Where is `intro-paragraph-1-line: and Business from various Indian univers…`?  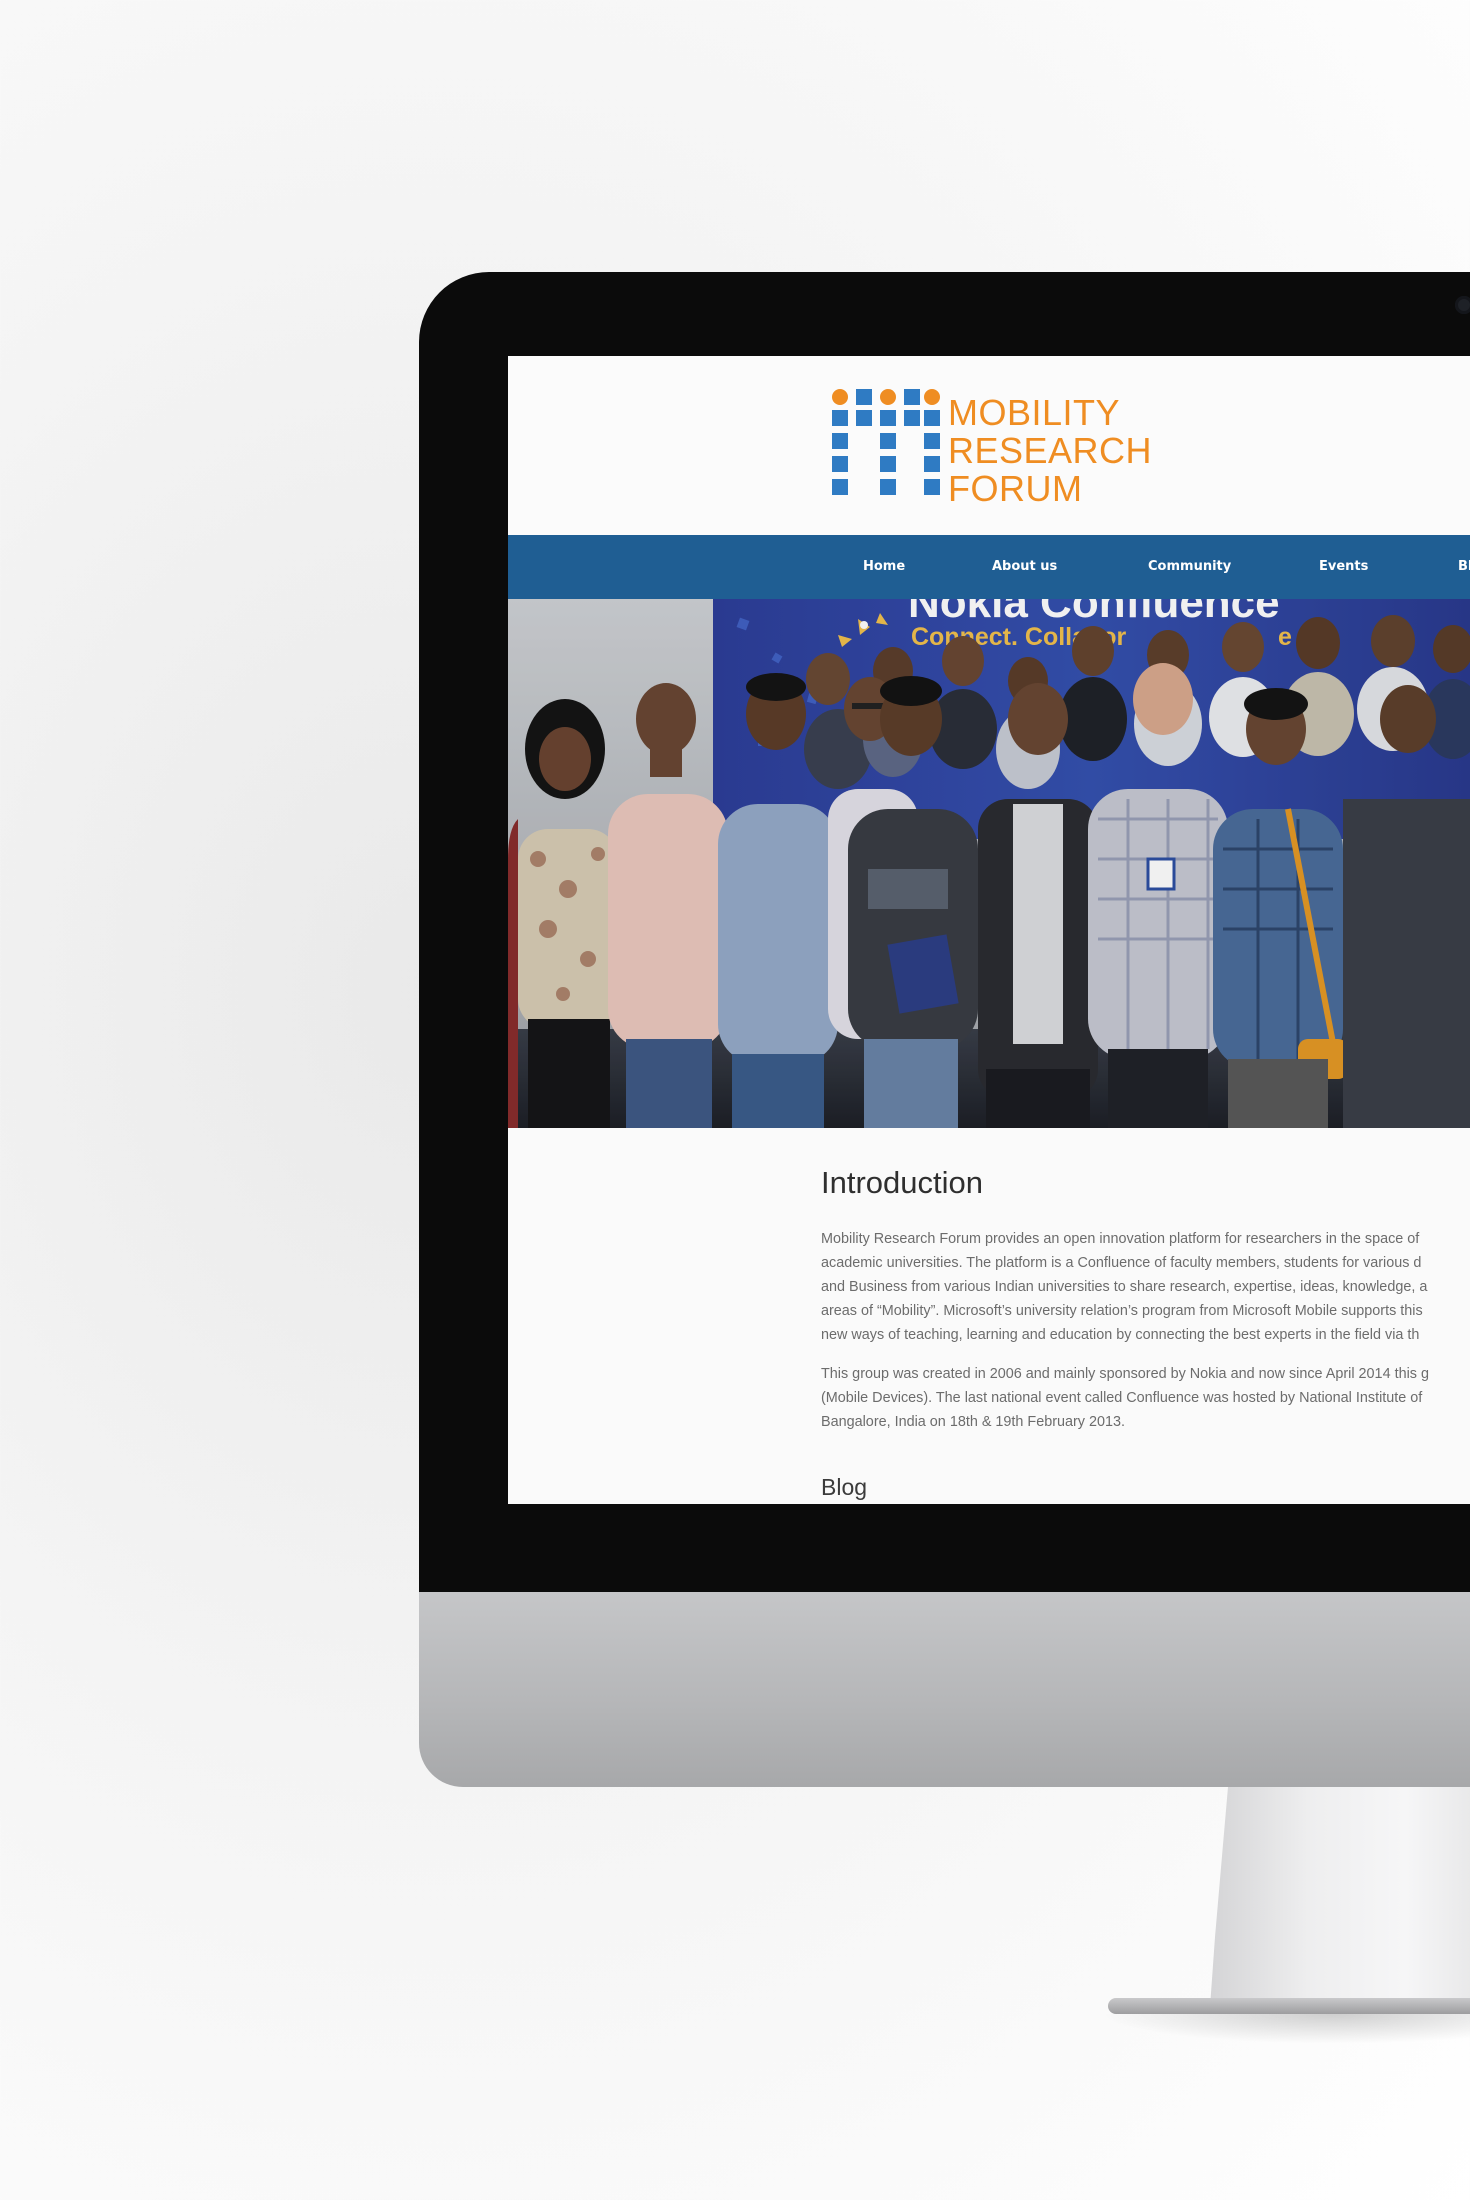 intro-paragraph-1-line: and Business from various Indian univers… is located at coordinates (1124, 1287).